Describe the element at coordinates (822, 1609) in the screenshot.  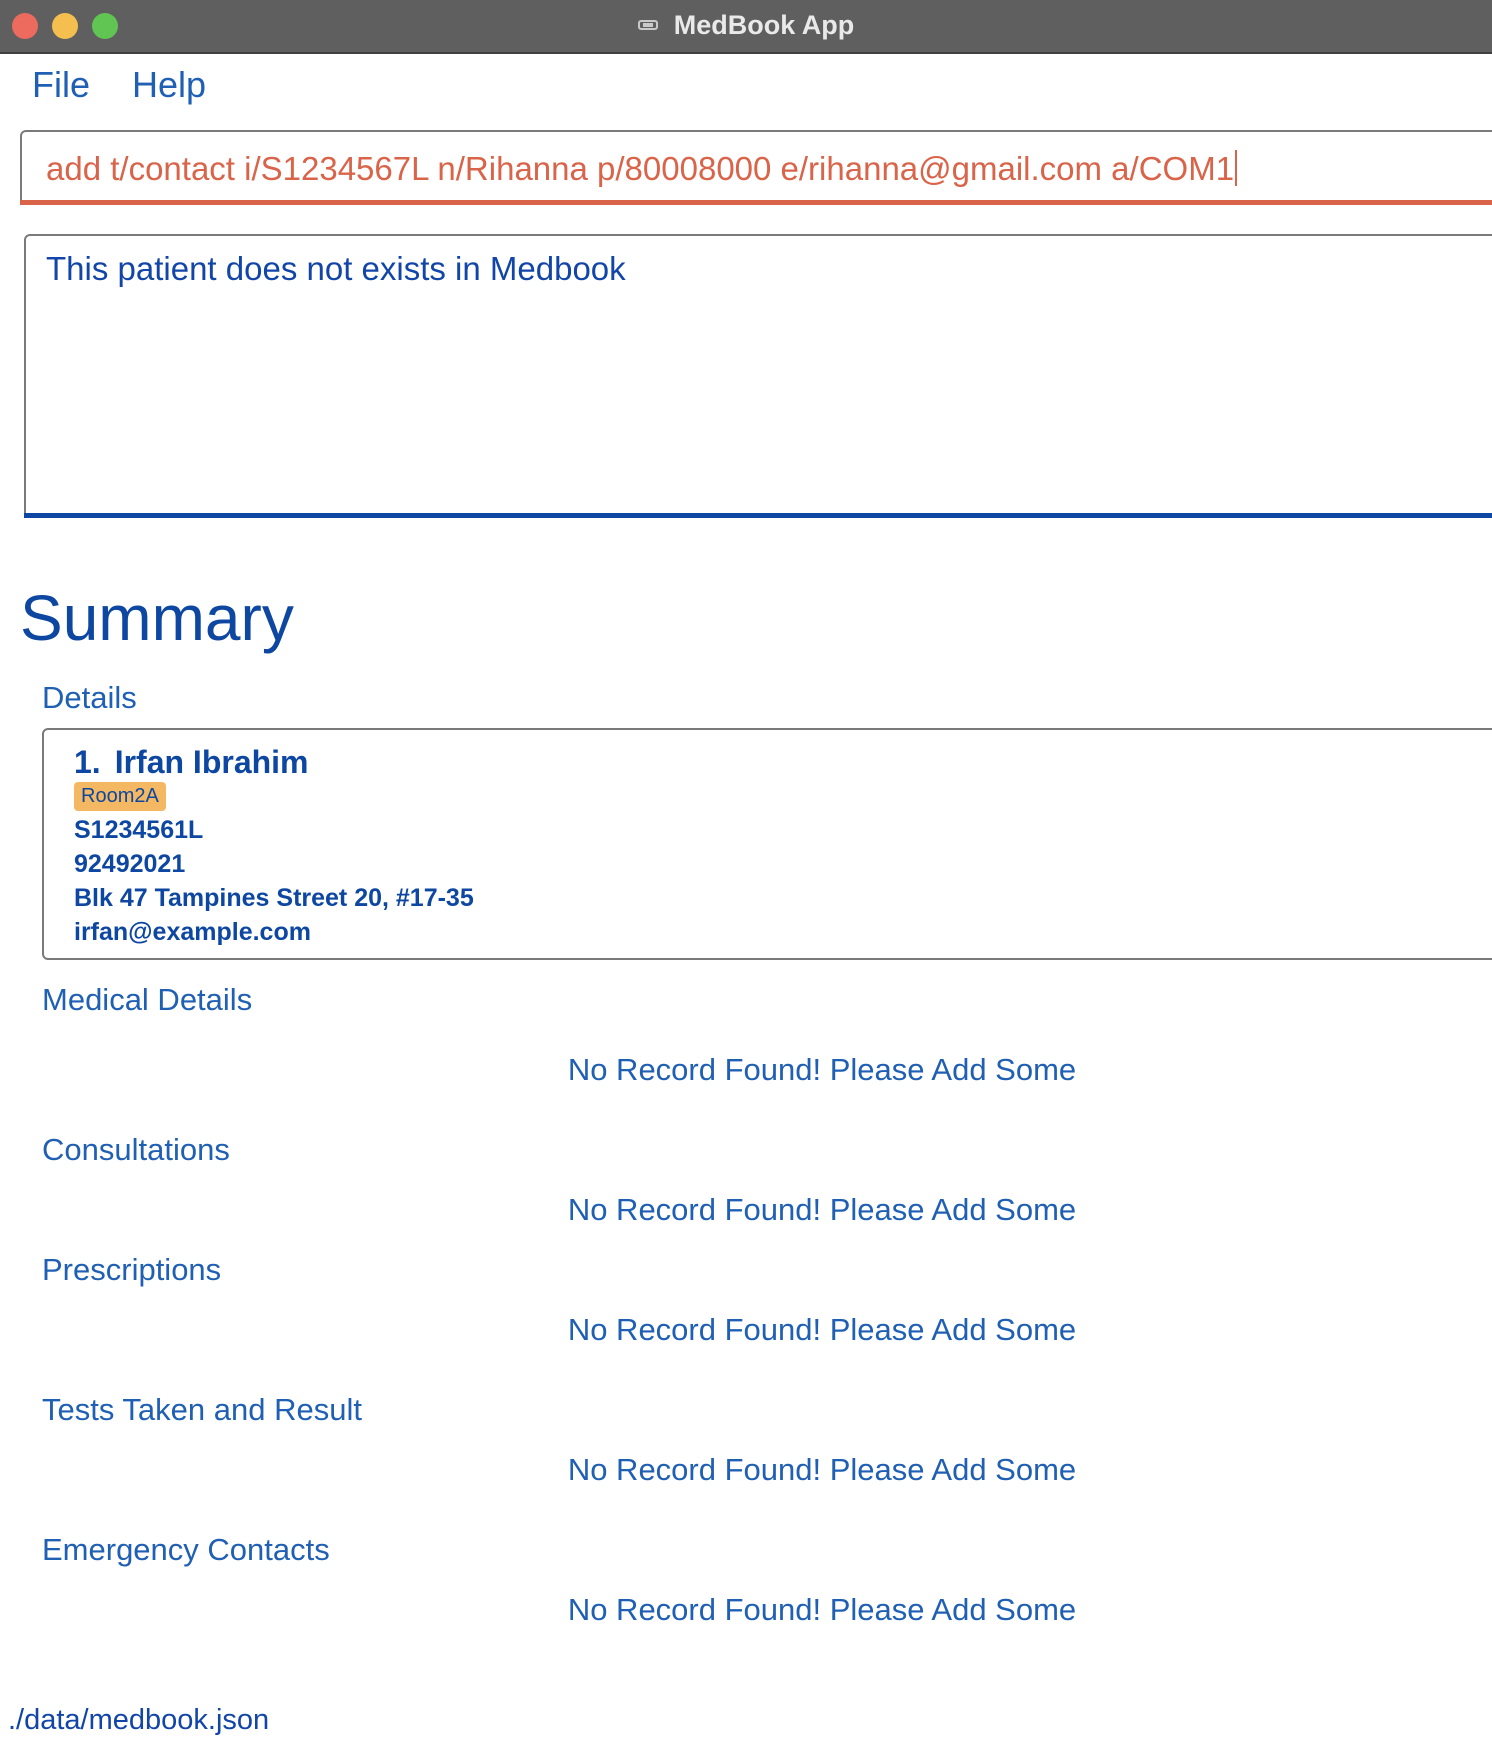
I see `no-record-emergency-contacts: No Record Found! Please Add Some` at that location.